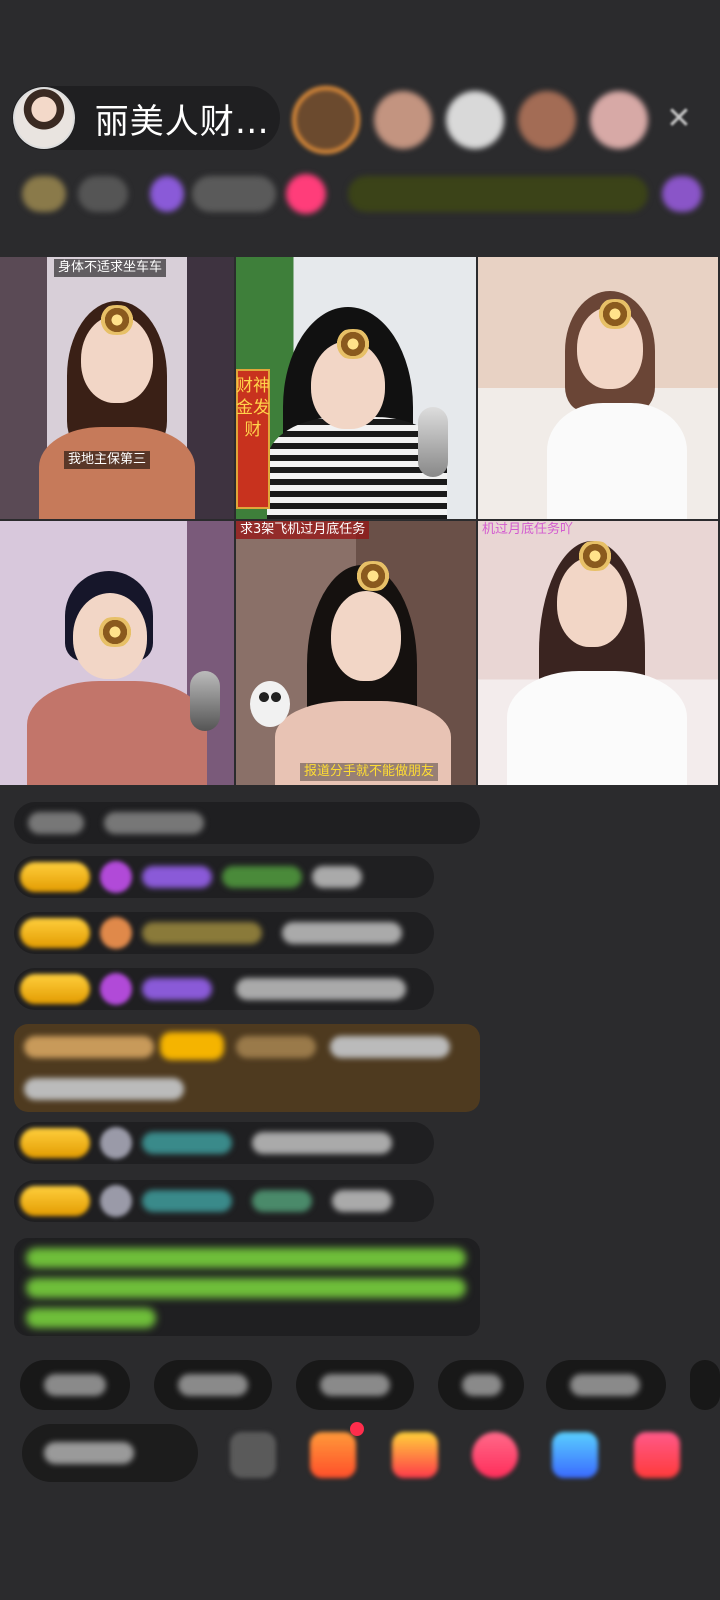 The width and height of the screenshot is (720, 1600). Describe the element at coordinates (498, 194) in the screenshot. I see `task-chip` at that location.